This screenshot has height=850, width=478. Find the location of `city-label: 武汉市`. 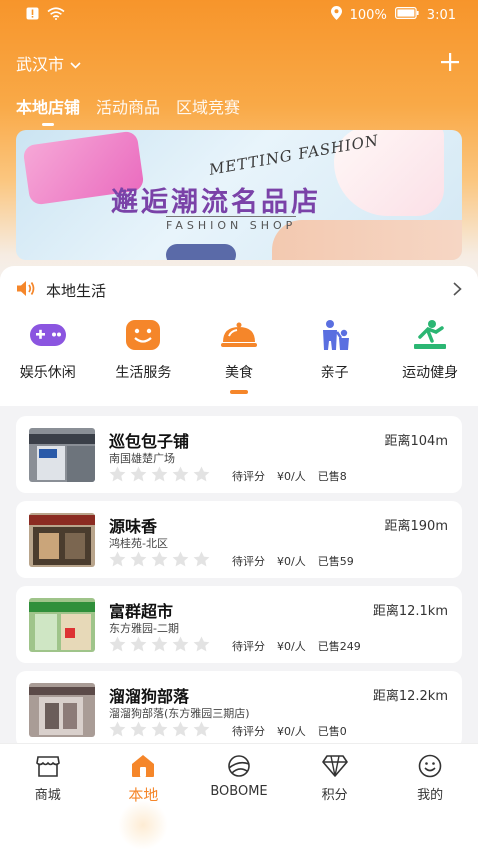

city-label: 武汉市 is located at coordinates (40, 64).